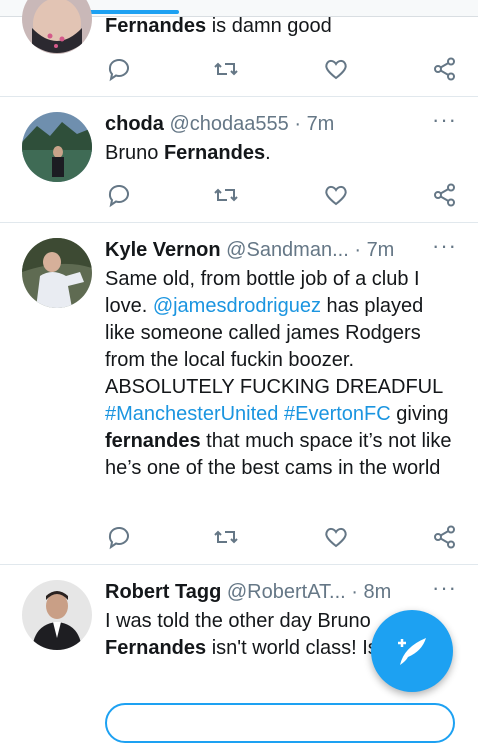 The image size is (478, 743). What do you see at coordinates (419, 414) in the screenshot?
I see `tweet-text-segment: giving` at bounding box center [419, 414].